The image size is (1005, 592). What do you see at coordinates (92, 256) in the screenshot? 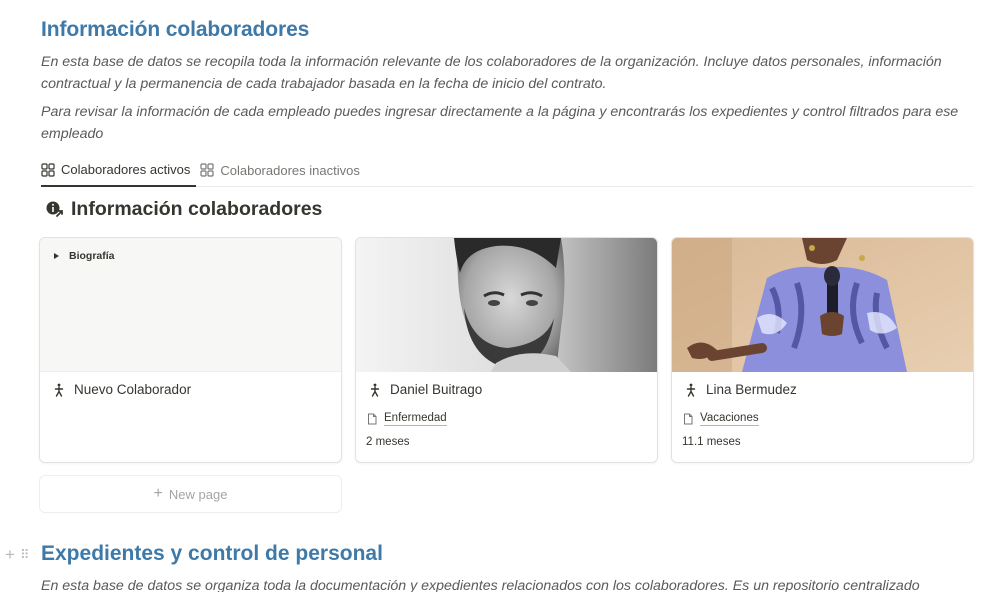
I see `toggle-label: Biografía` at bounding box center [92, 256].